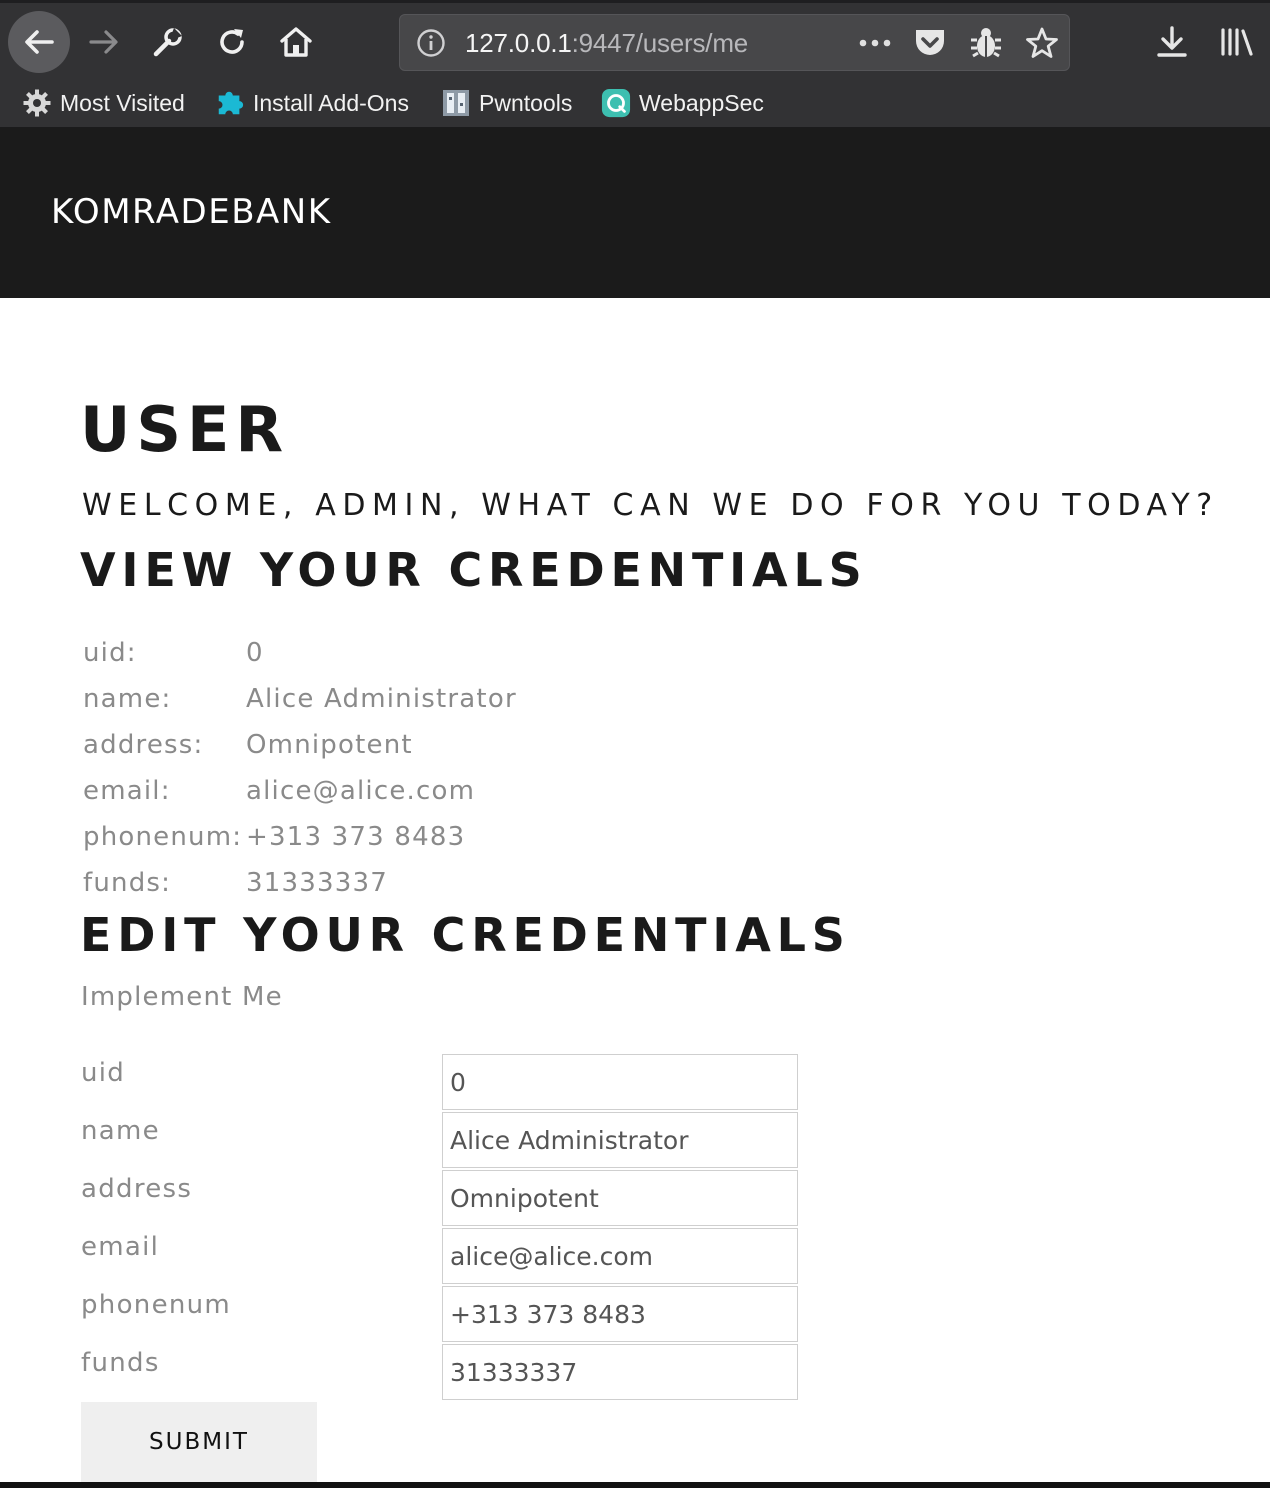 This screenshot has height=1488, width=1270. Describe the element at coordinates (103, 1073) in the screenshot. I see `uid-label: uid` at that location.